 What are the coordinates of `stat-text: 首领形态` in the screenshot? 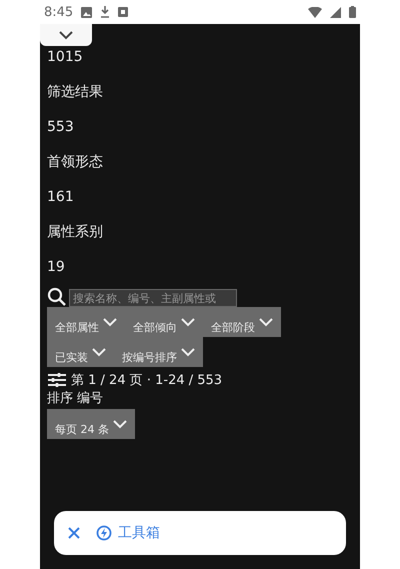 It's located at (75, 162).